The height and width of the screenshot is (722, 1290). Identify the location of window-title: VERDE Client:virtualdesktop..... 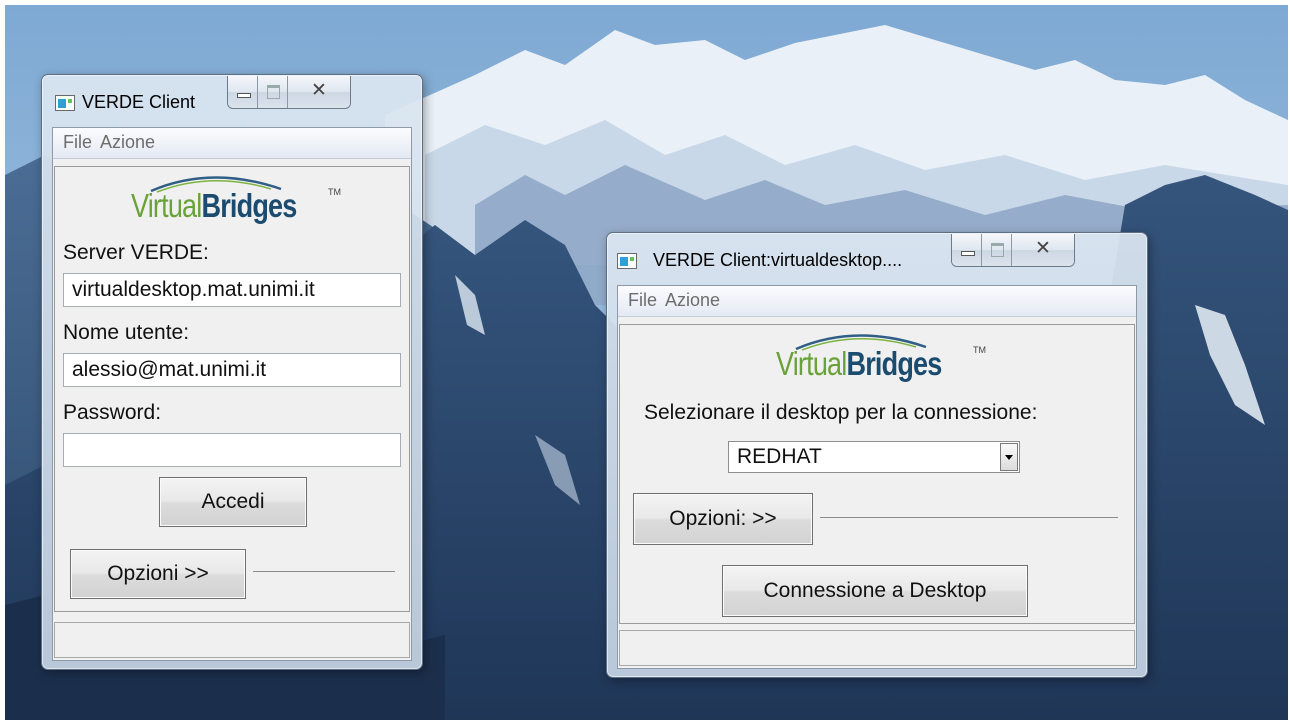
(778, 260).